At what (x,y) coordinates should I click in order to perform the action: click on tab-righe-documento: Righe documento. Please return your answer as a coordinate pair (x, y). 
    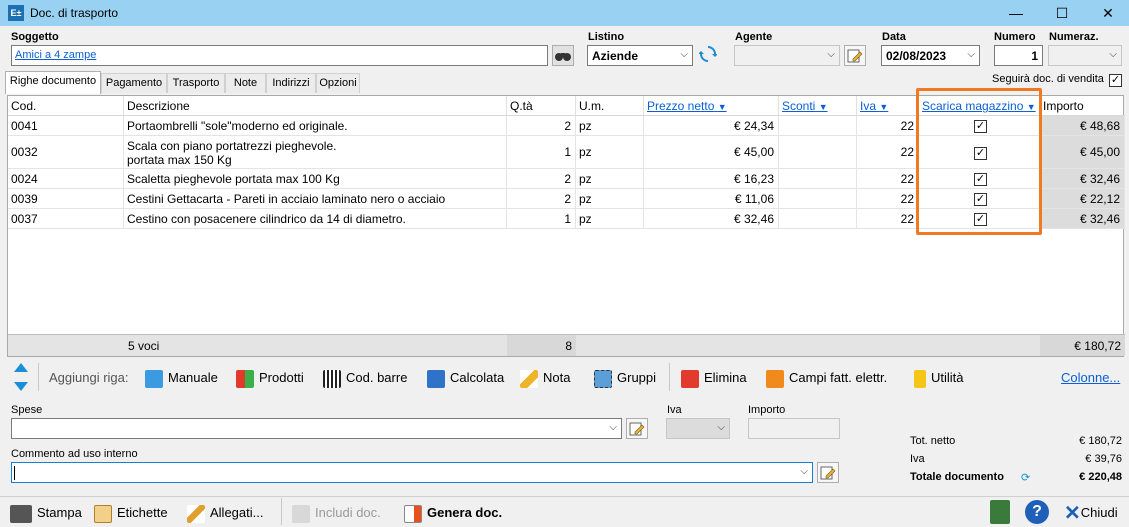
    Looking at the image, I should click on (53, 82).